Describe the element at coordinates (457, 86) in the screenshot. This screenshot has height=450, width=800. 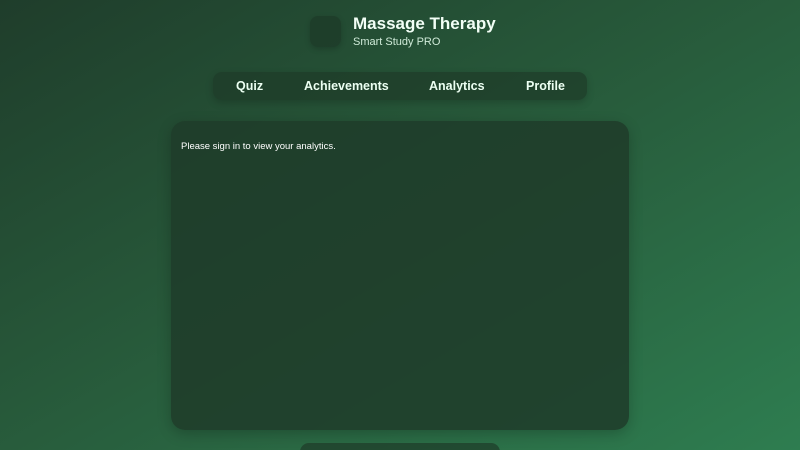
I see `nav-item-analytics: Analytics` at that location.